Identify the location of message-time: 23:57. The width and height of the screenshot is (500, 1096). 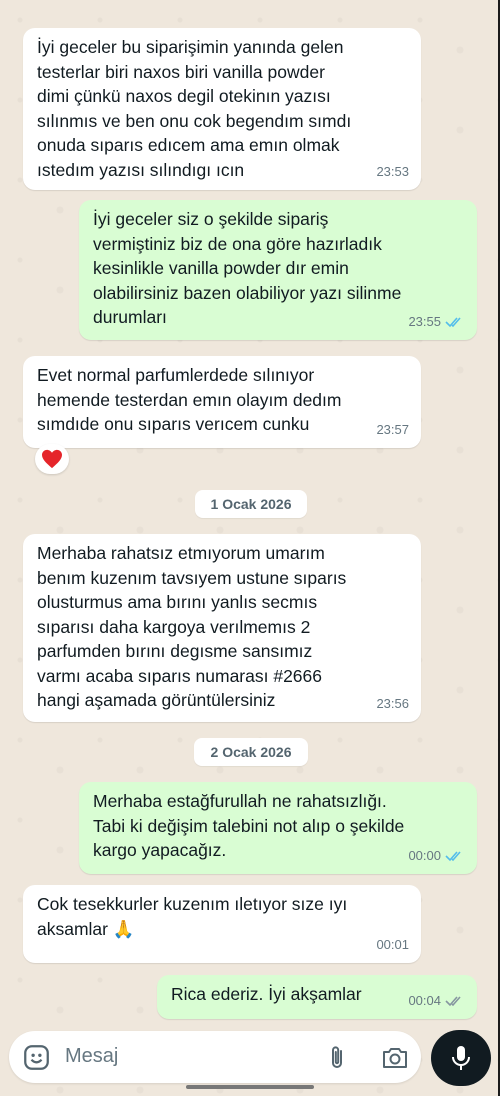
(392, 429).